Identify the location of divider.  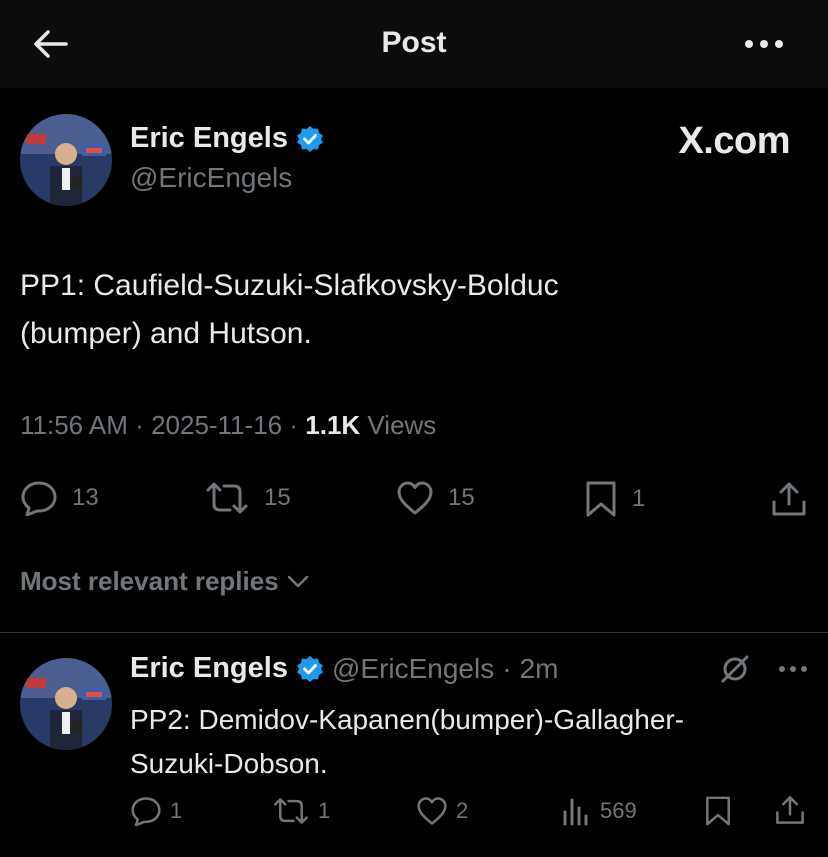
(414, 632).